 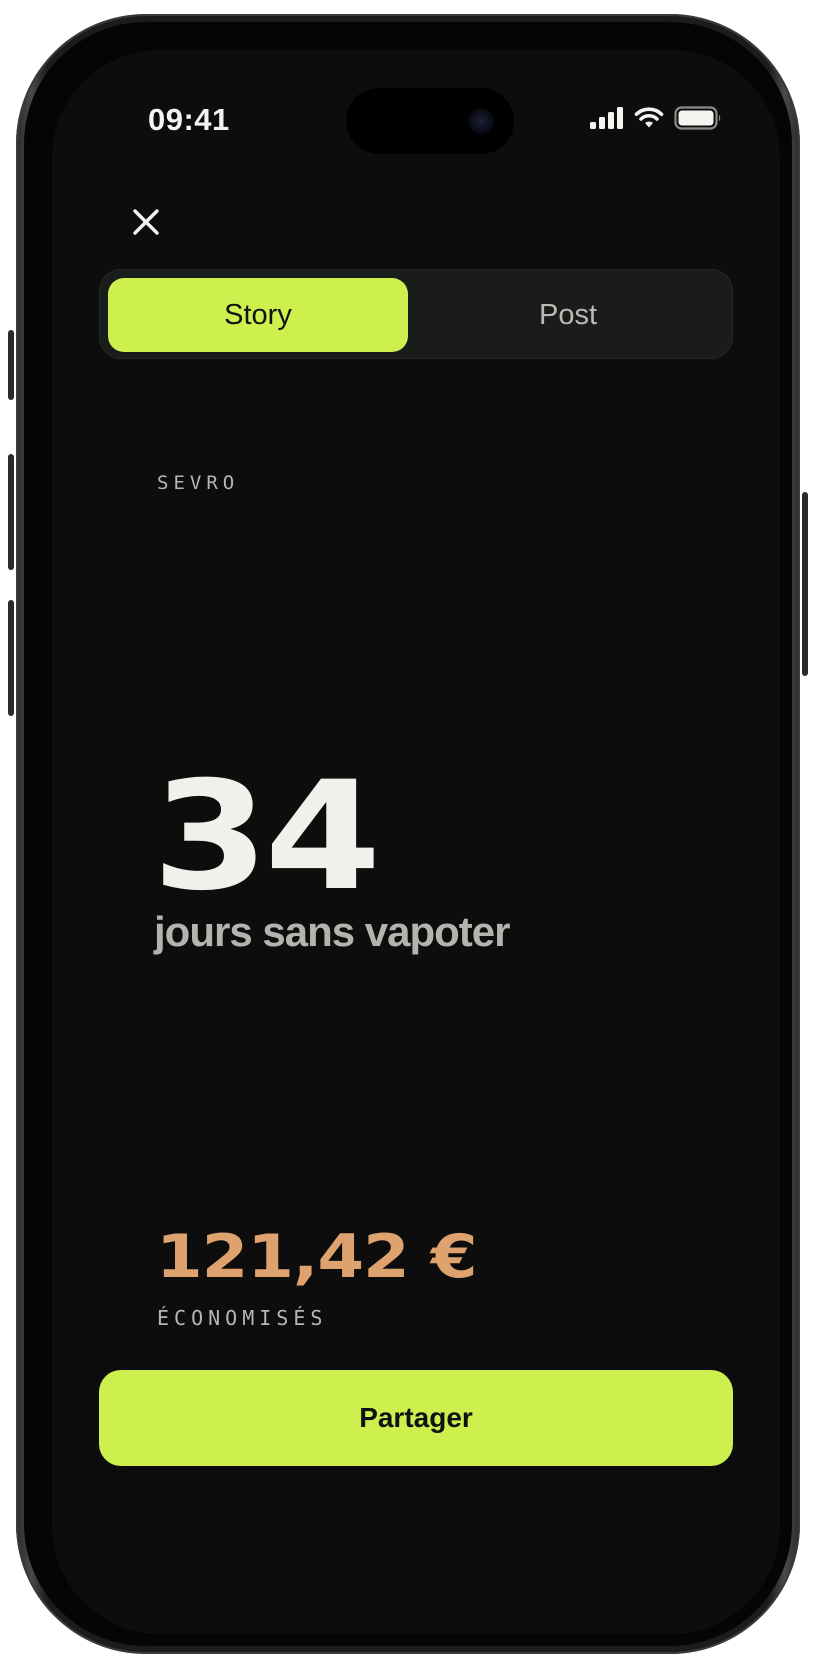 I want to click on brand-label: SEVRO, so click(x=198, y=483).